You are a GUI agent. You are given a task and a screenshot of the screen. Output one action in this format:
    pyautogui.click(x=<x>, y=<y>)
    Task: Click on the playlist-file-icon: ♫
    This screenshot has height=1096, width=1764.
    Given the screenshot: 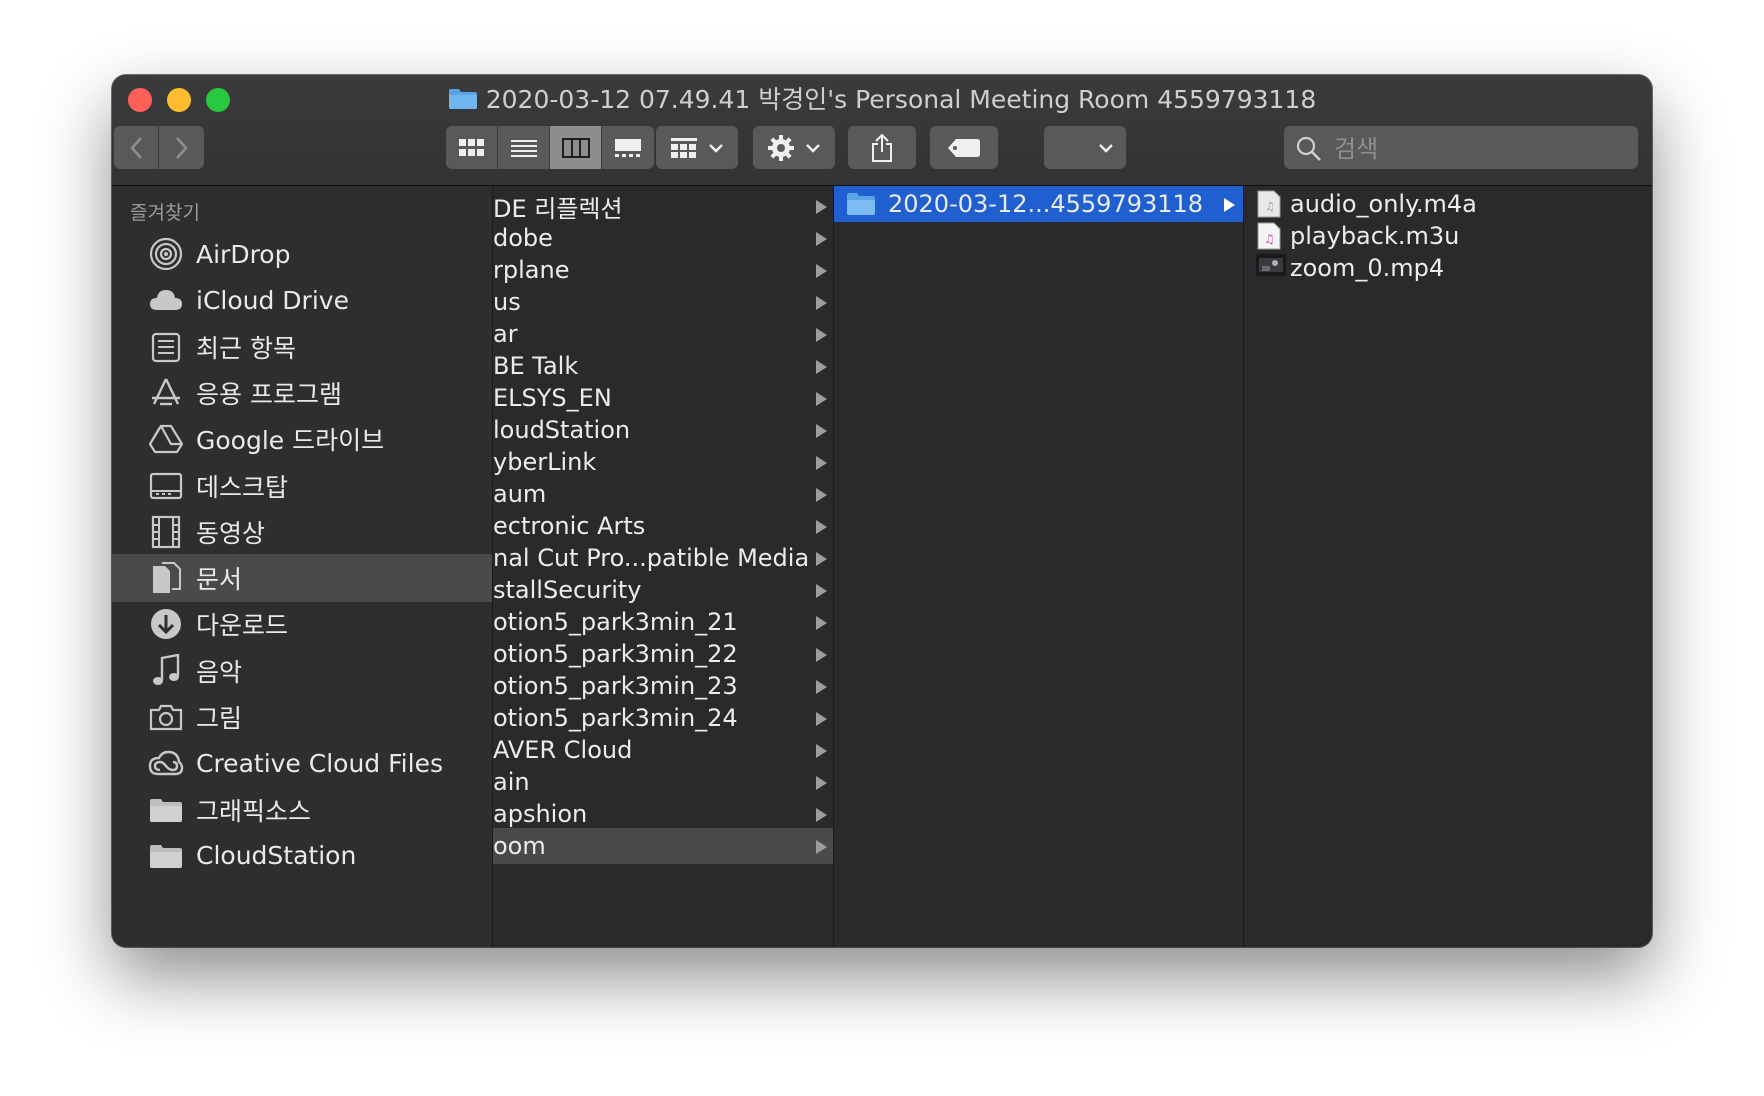 What is the action you would take?
    pyautogui.click(x=1269, y=236)
    